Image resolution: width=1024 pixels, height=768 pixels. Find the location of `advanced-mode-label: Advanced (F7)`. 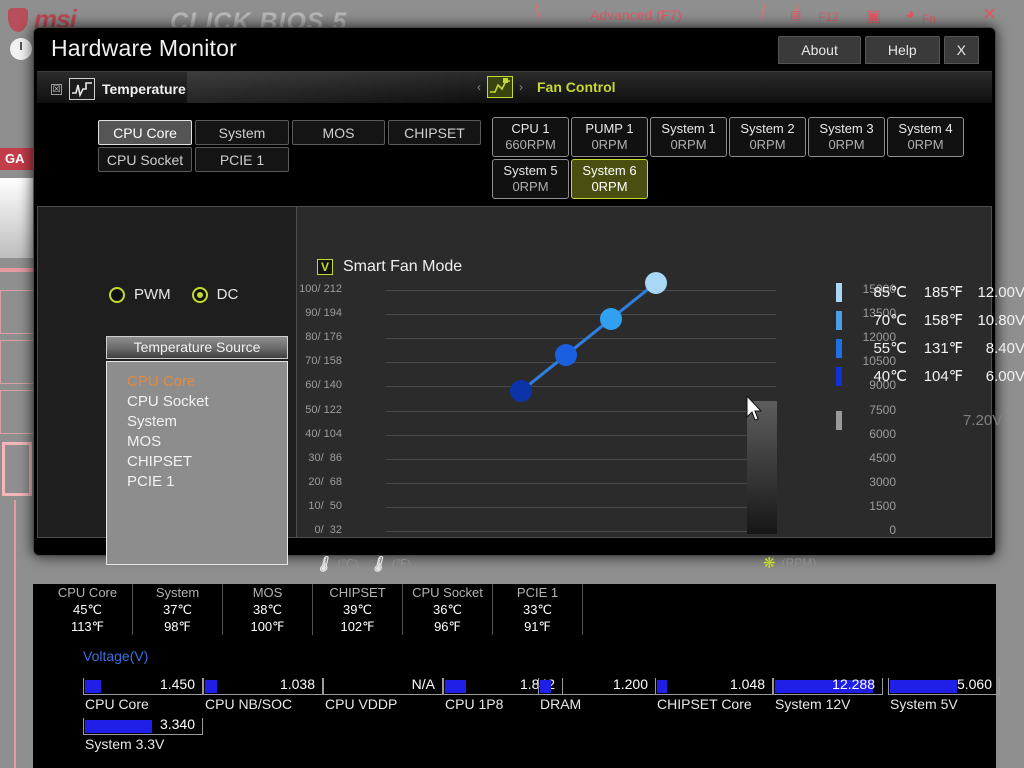

advanced-mode-label: Advanced (F7) is located at coordinates (636, 15).